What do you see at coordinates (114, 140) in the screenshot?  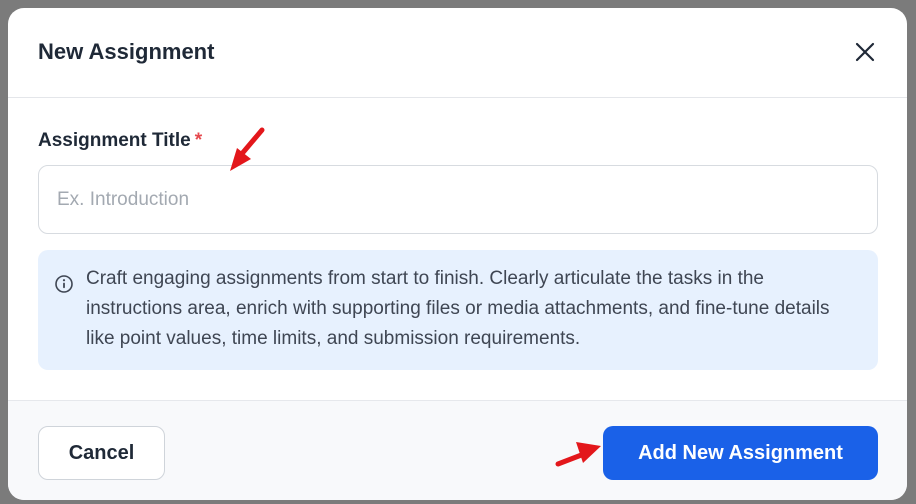 I see `assignment-title-label-text: Assignment Title` at bounding box center [114, 140].